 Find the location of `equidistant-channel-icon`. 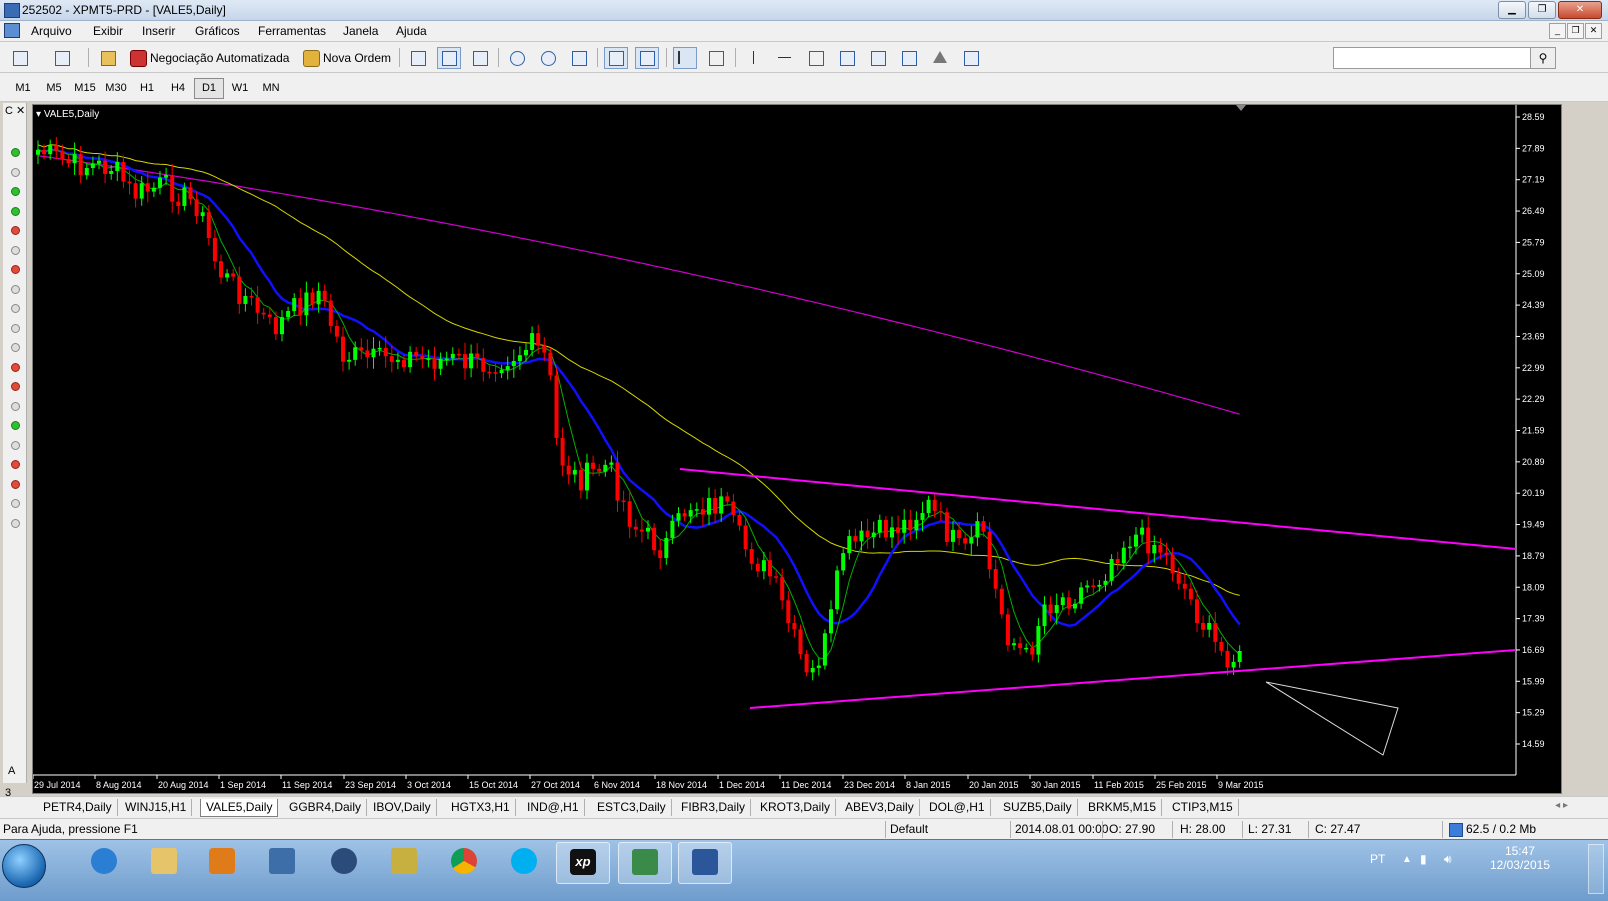

equidistant-channel-icon is located at coordinates (847, 58).